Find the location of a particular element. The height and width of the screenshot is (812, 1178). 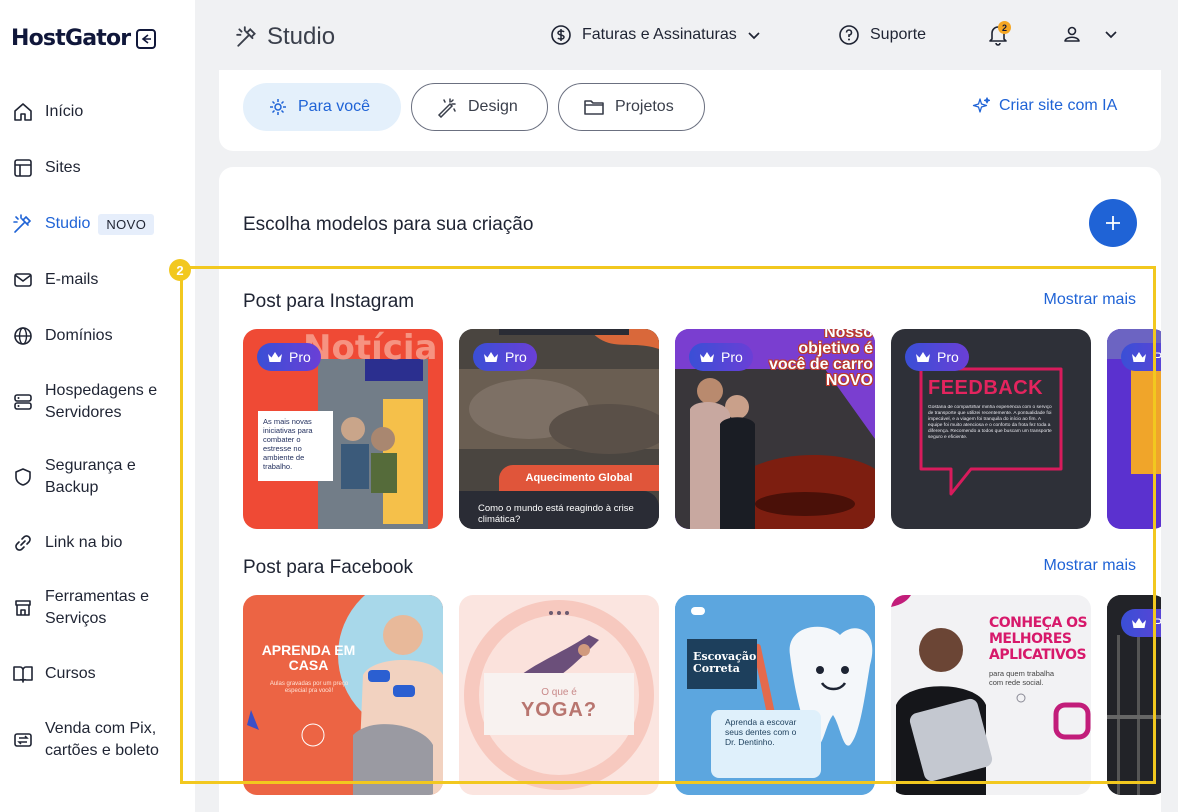

label-line-1: Segurança e is located at coordinates (90, 465).